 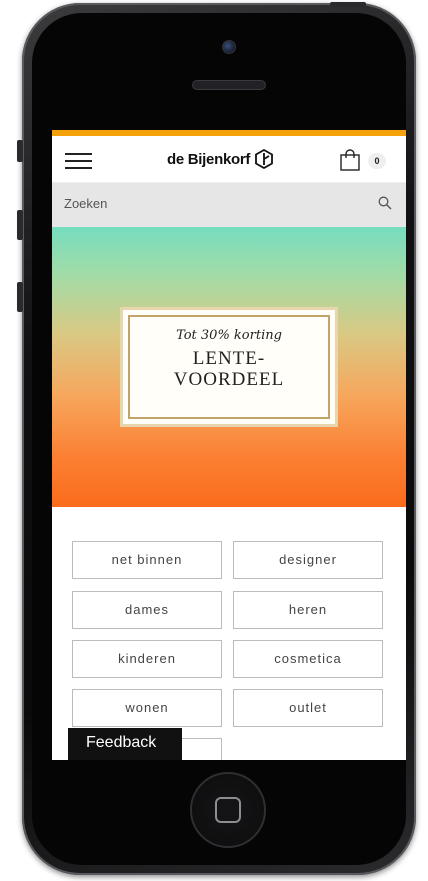 I want to click on earpiece-speaker, so click(x=229, y=85).